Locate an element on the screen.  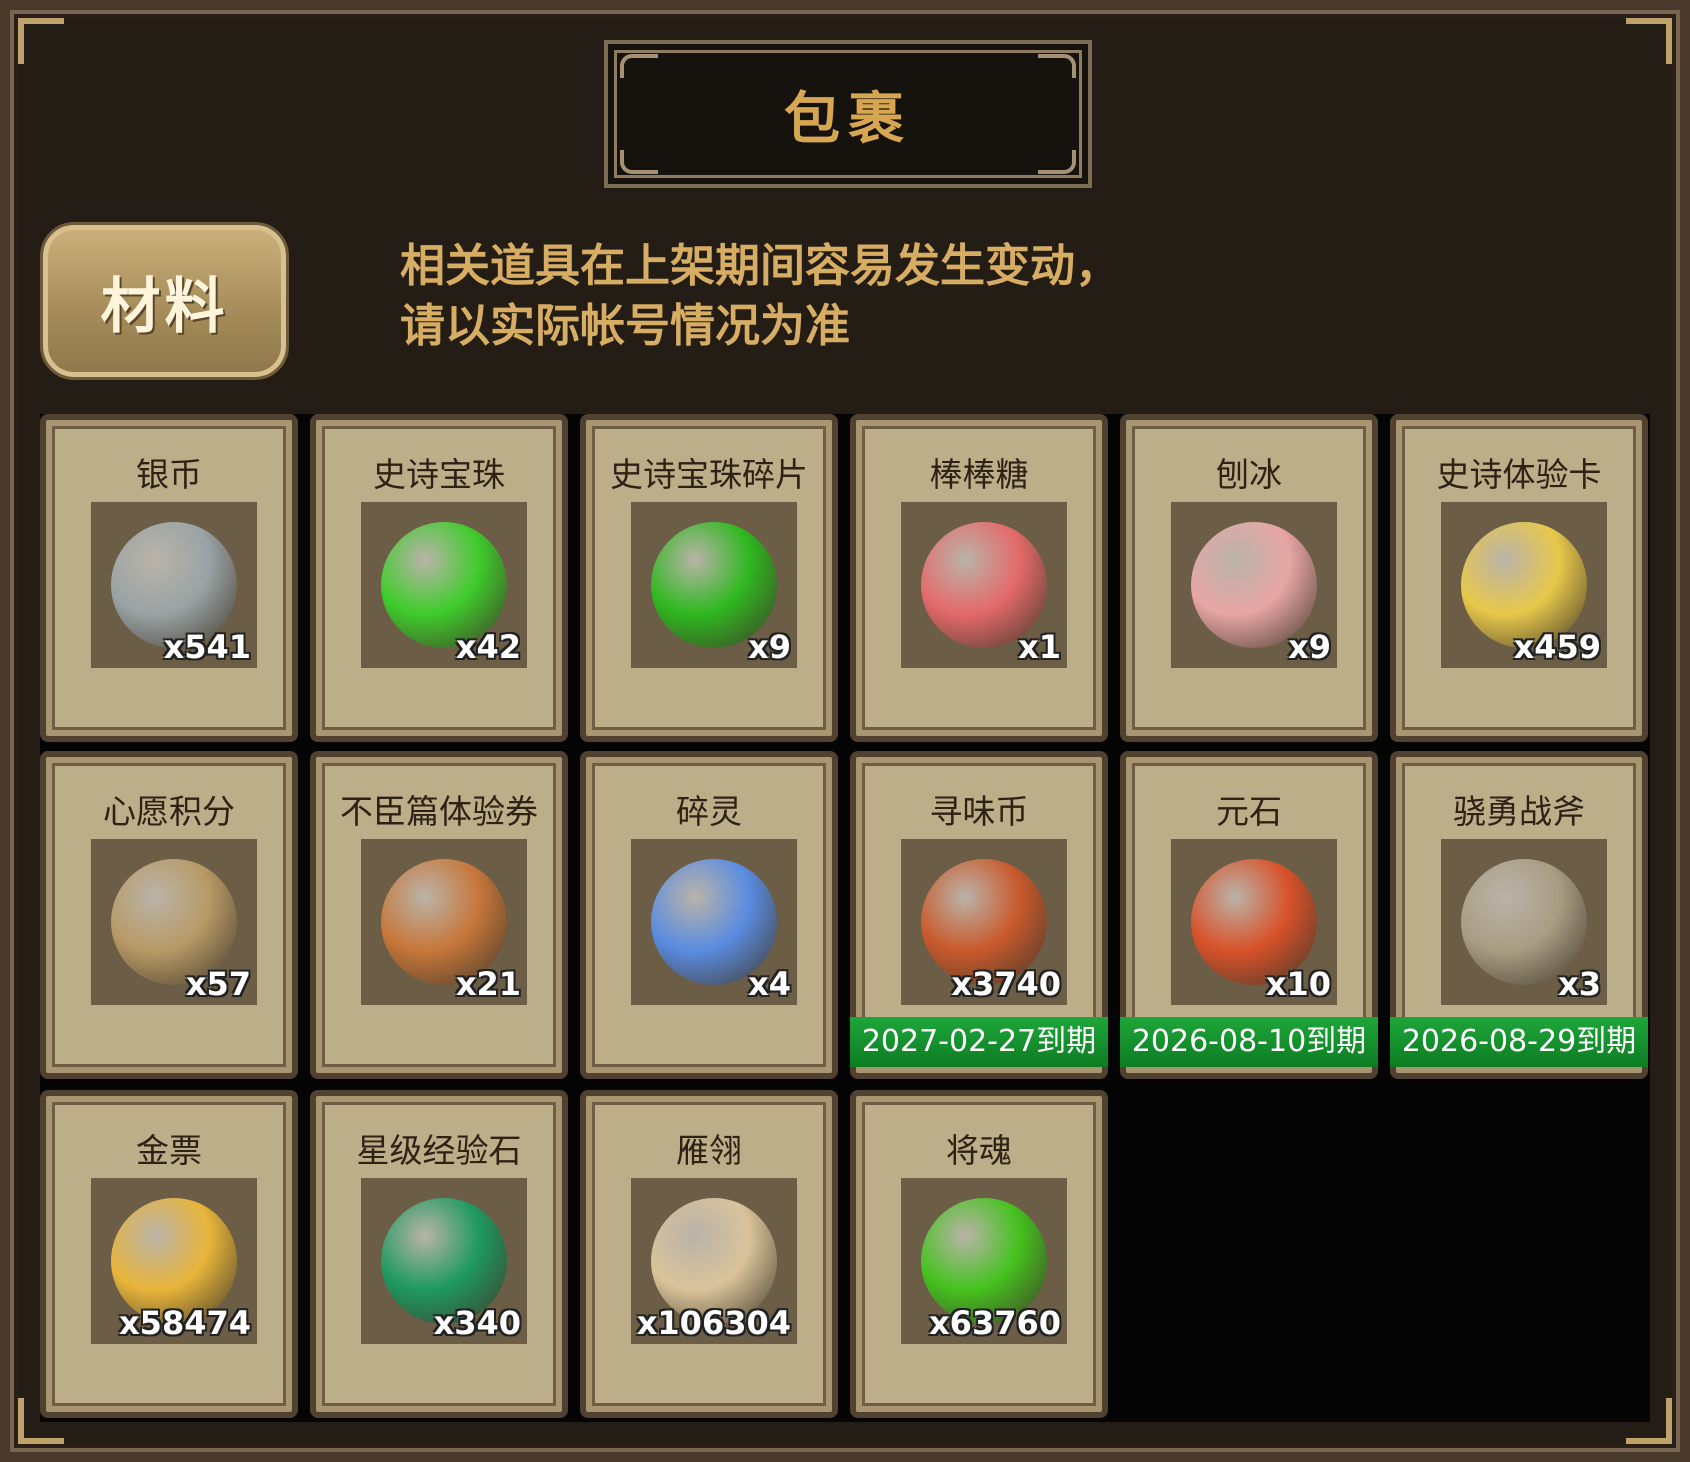
item-name: 雁翎 is located at coordinates (709, 1150).